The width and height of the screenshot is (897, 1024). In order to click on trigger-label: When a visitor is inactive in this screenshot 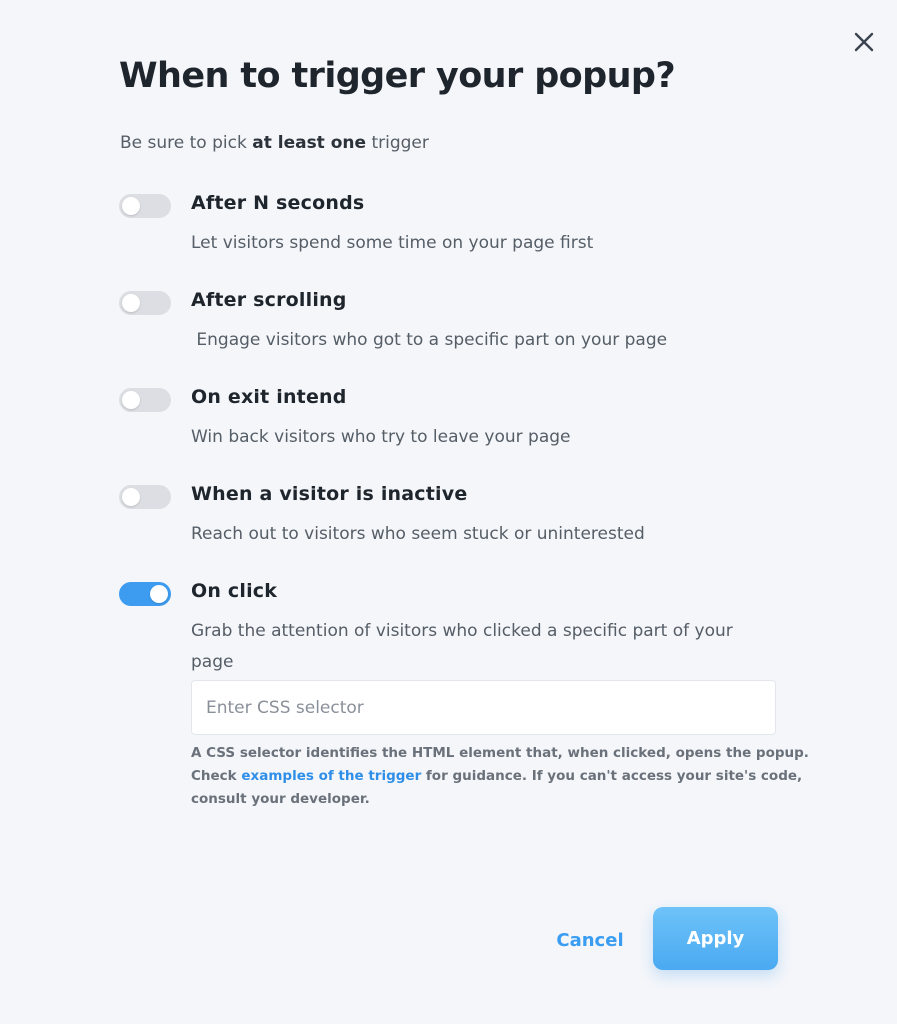, I will do `click(329, 494)`.